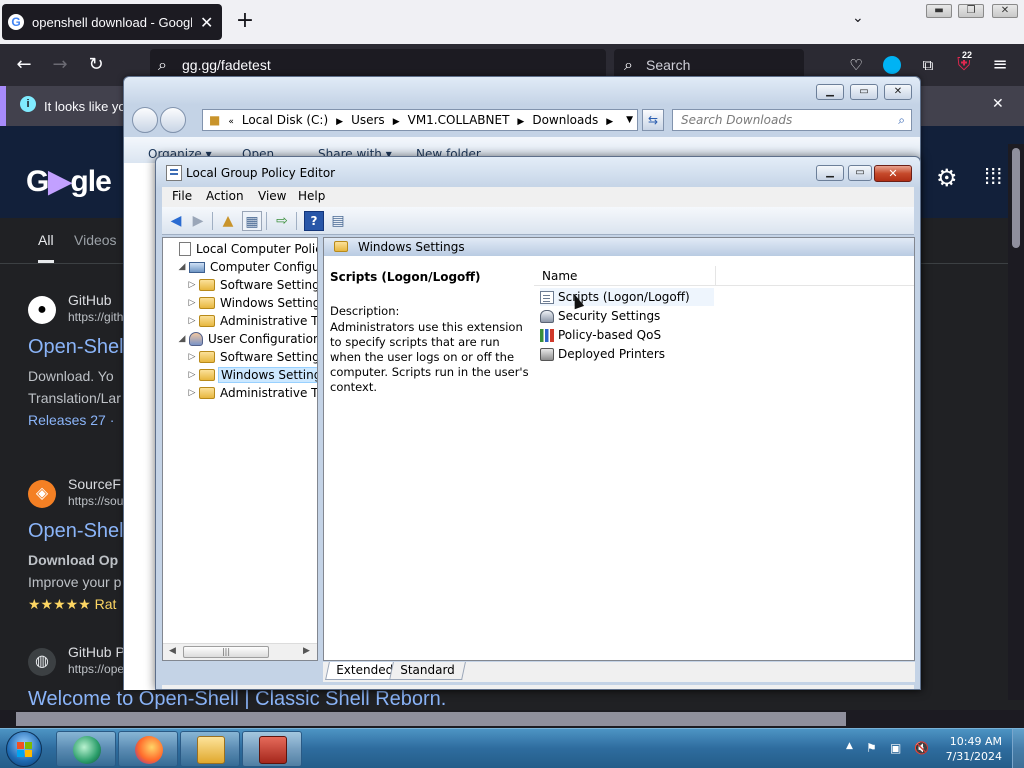  I want to click on result-sitelink: Releases 27 ·, so click(71, 420).